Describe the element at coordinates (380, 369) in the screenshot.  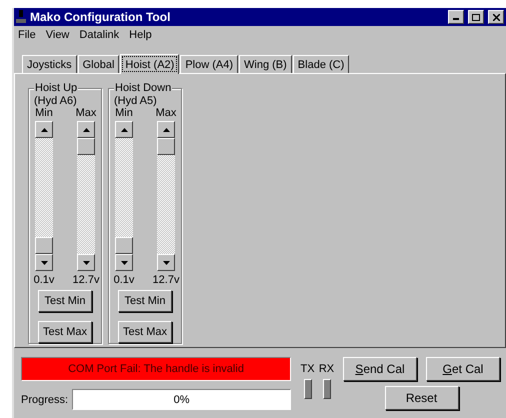
I see `send-button: Send Cal` at that location.